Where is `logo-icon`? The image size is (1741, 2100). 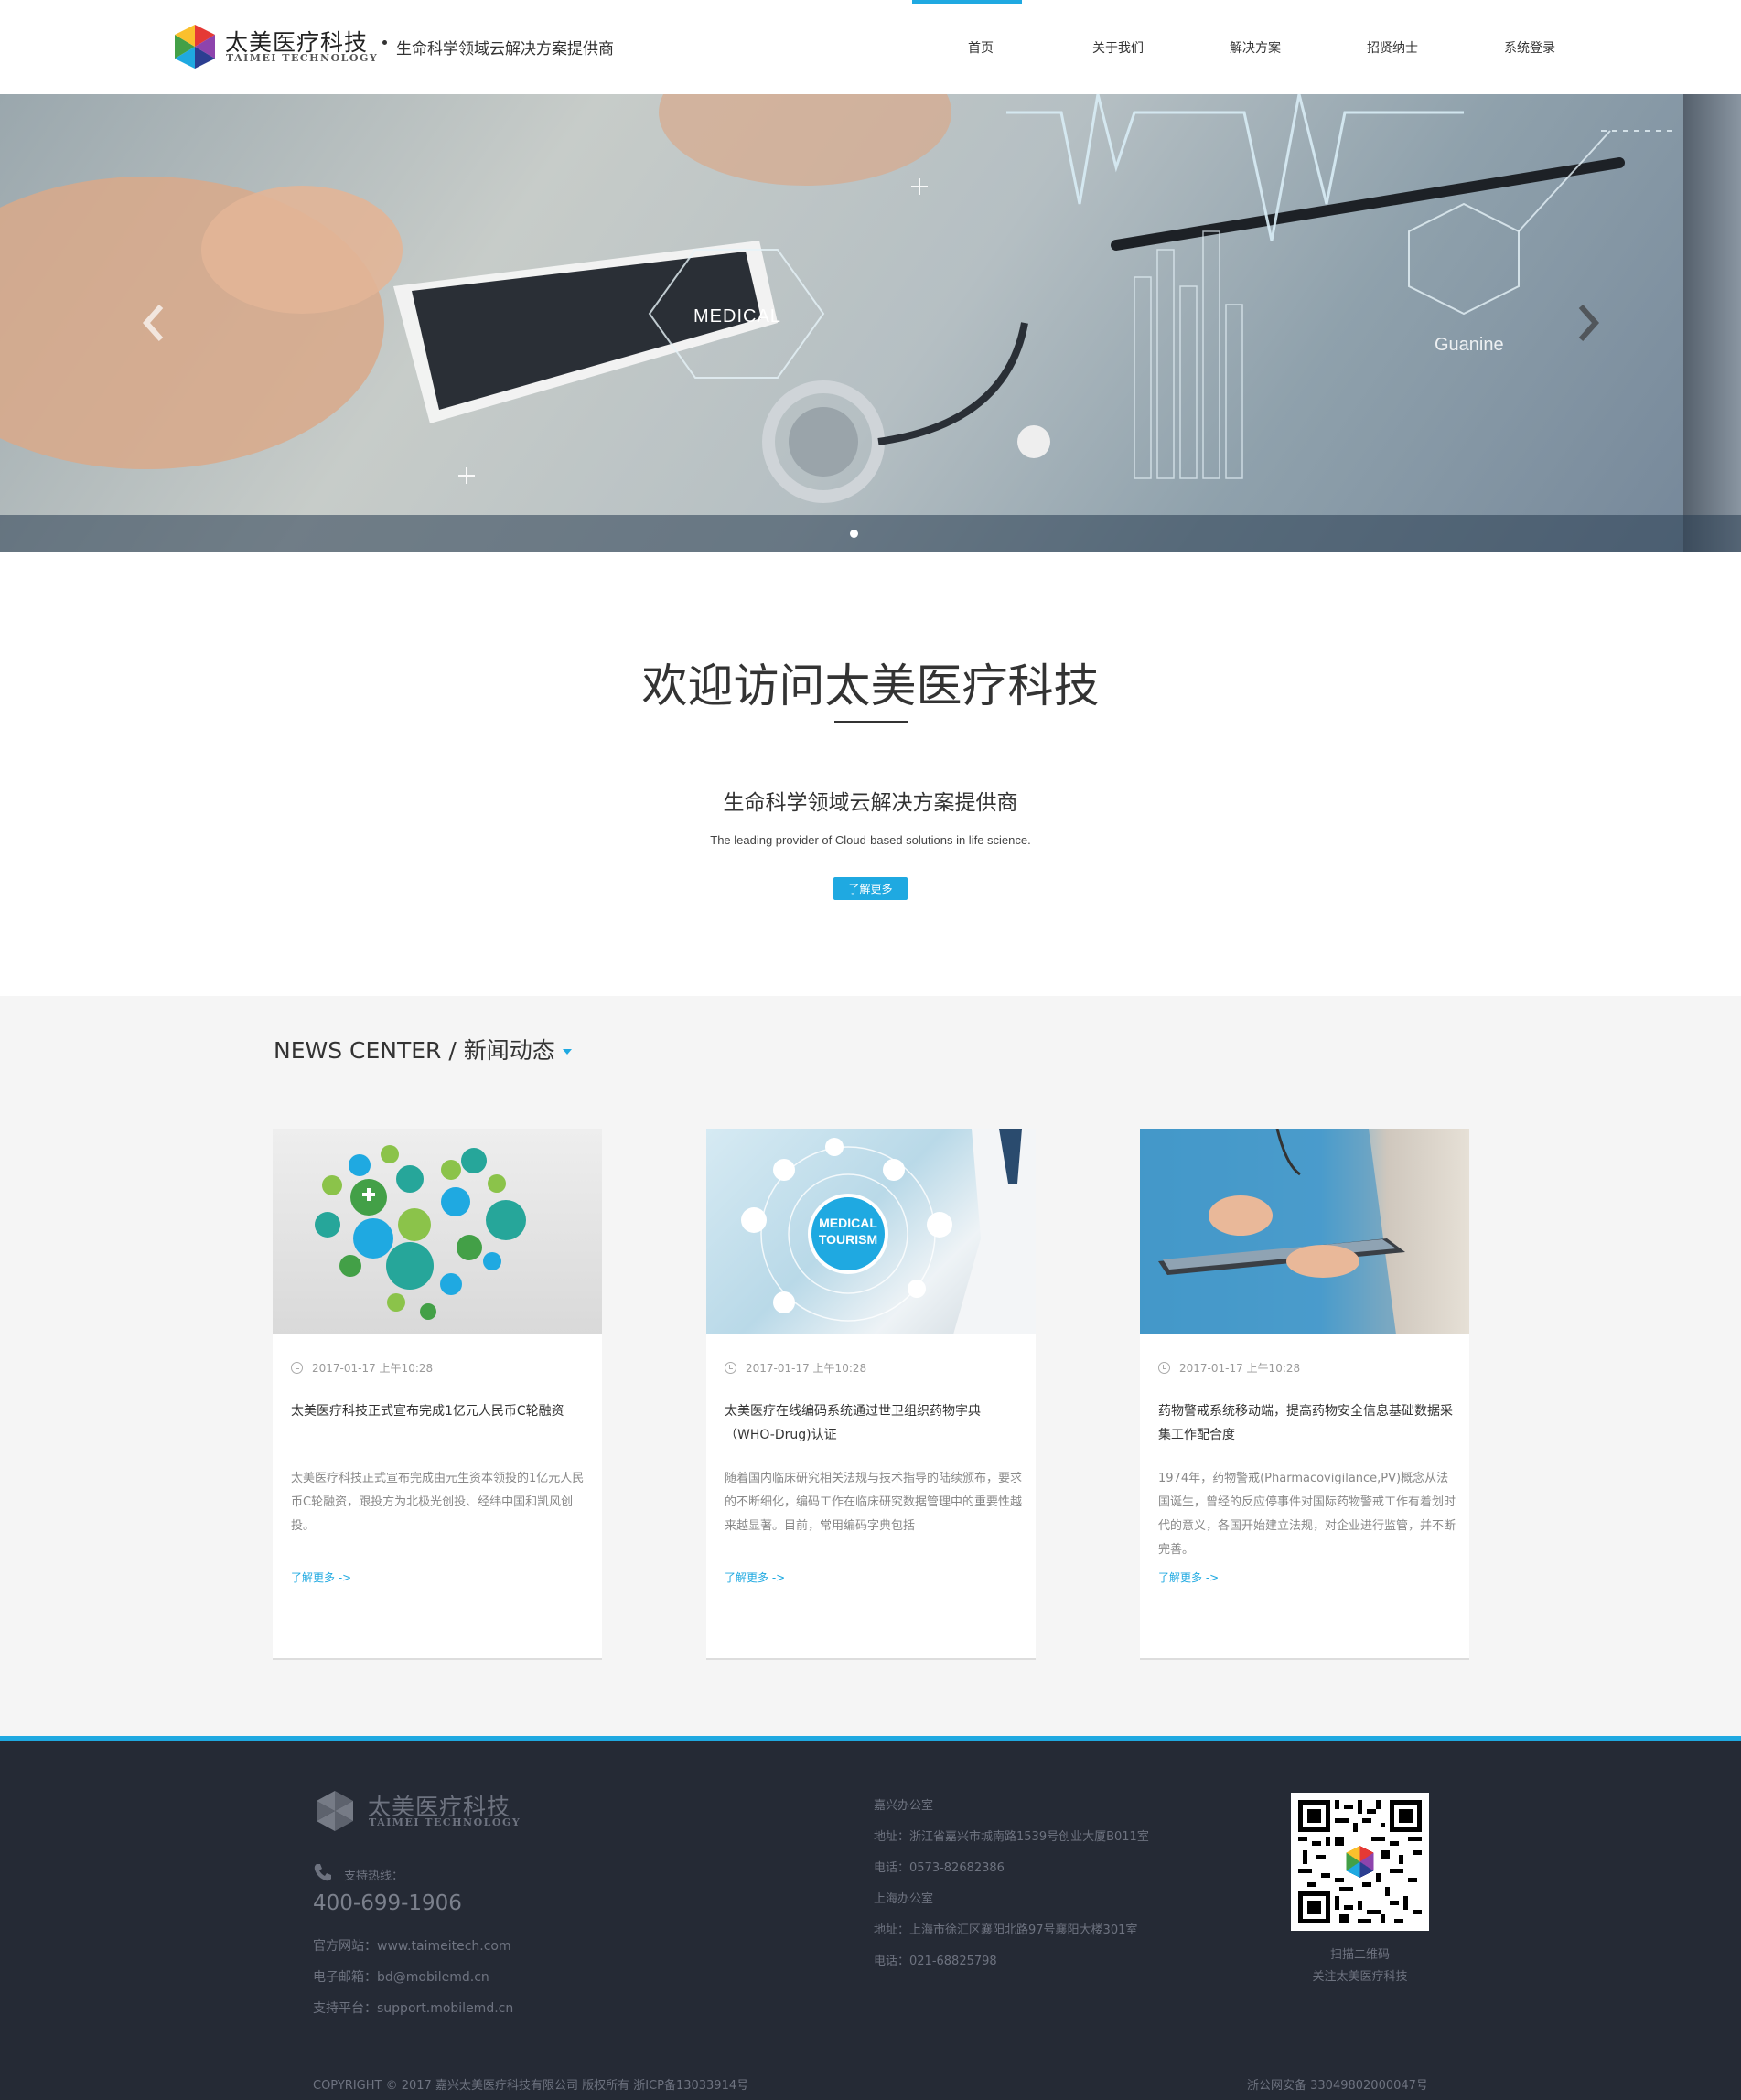
logo-icon is located at coordinates (195, 46).